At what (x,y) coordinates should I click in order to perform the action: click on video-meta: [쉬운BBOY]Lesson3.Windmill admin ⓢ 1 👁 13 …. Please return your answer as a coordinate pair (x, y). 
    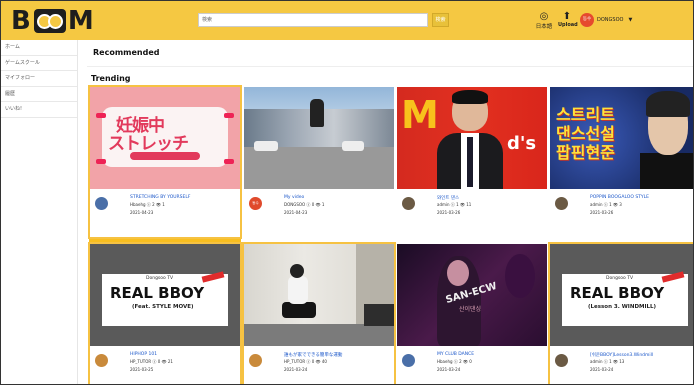
    Looking at the image, I should click on (621, 365).